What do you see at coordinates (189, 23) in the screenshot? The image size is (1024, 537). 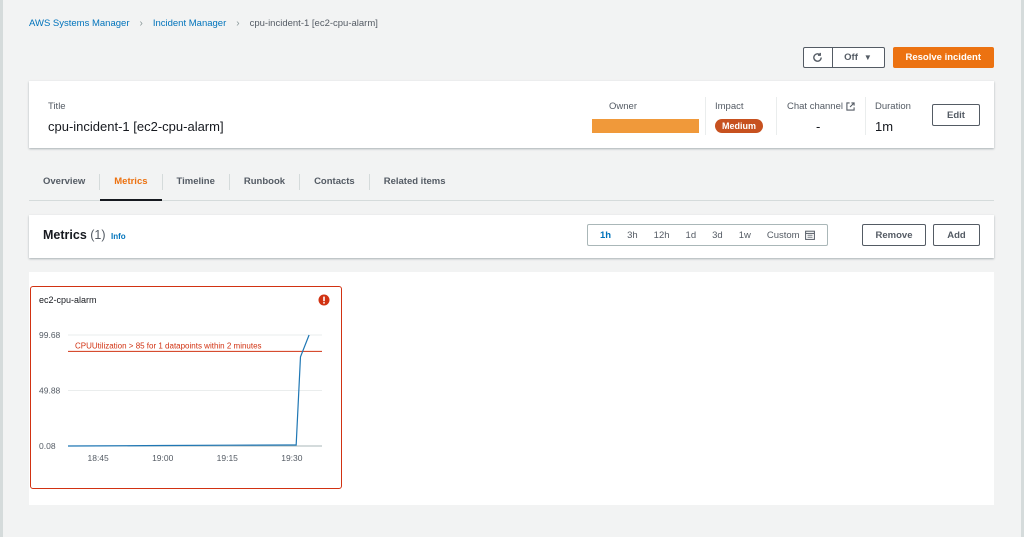 I see `breadcrumb-incident-manager: Incident Manager` at bounding box center [189, 23].